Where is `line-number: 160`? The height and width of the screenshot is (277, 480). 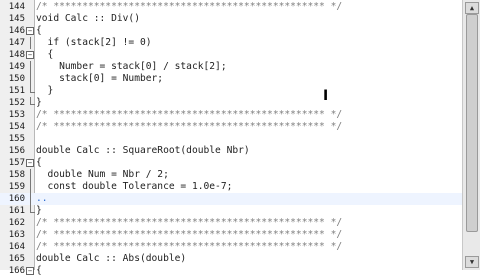 line-number: 160 is located at coordinates (16, 199).